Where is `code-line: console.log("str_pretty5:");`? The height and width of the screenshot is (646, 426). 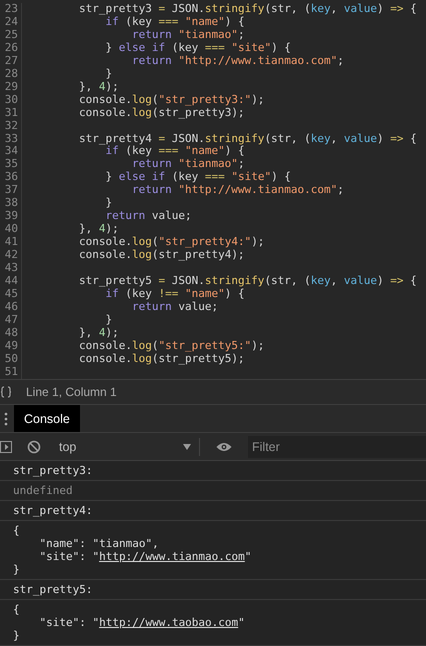 code-line: console.log("str_pretty5:"); is located at coordinates (171, 346).